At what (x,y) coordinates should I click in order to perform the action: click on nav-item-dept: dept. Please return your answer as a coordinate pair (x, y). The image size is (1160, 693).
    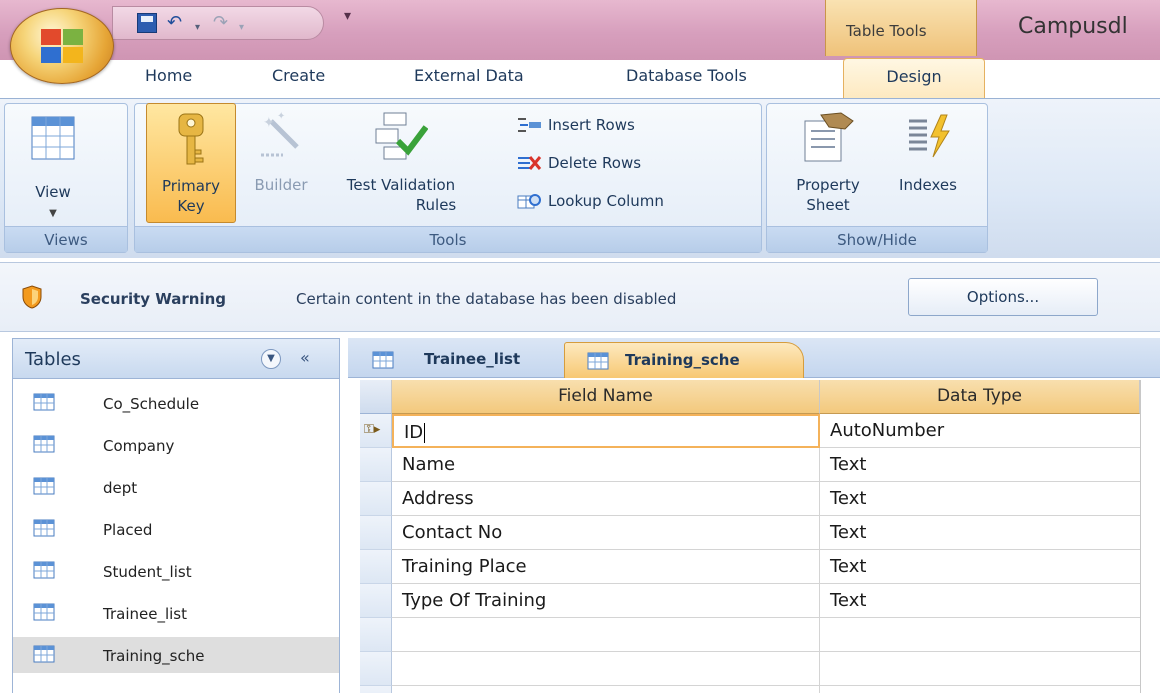
    Looking at the image, I should click on (176, 487).